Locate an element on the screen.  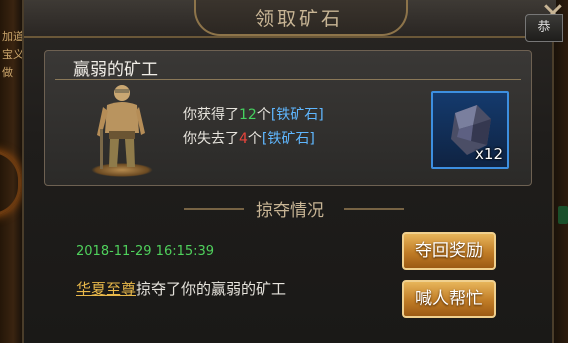
loss-line: 你失去了4个[铁矿石] is located at coordinates (253, 139).